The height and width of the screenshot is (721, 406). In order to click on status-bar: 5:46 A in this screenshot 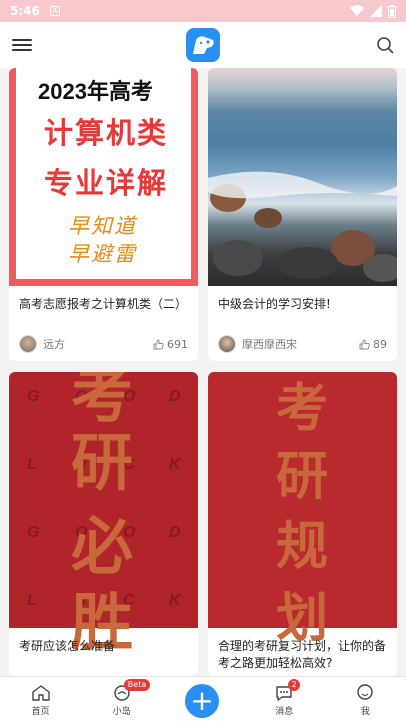, I will do `click(203, 11)`.